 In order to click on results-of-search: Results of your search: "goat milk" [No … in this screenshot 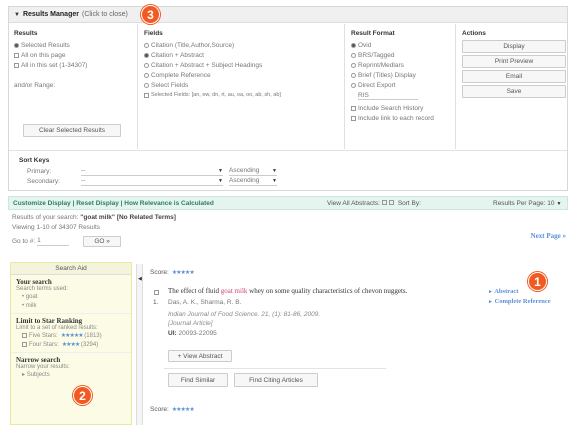, I will do `click(94, 217)`.